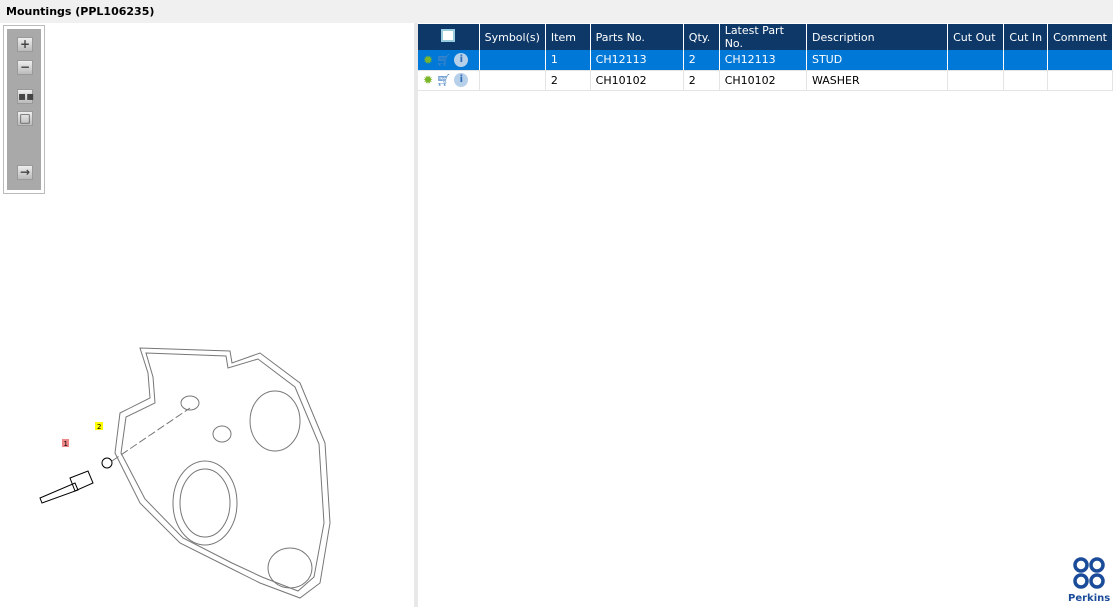 This screenshot has width=1113, height=607. I want to click on cell-description: STUD, so click(877, 60).